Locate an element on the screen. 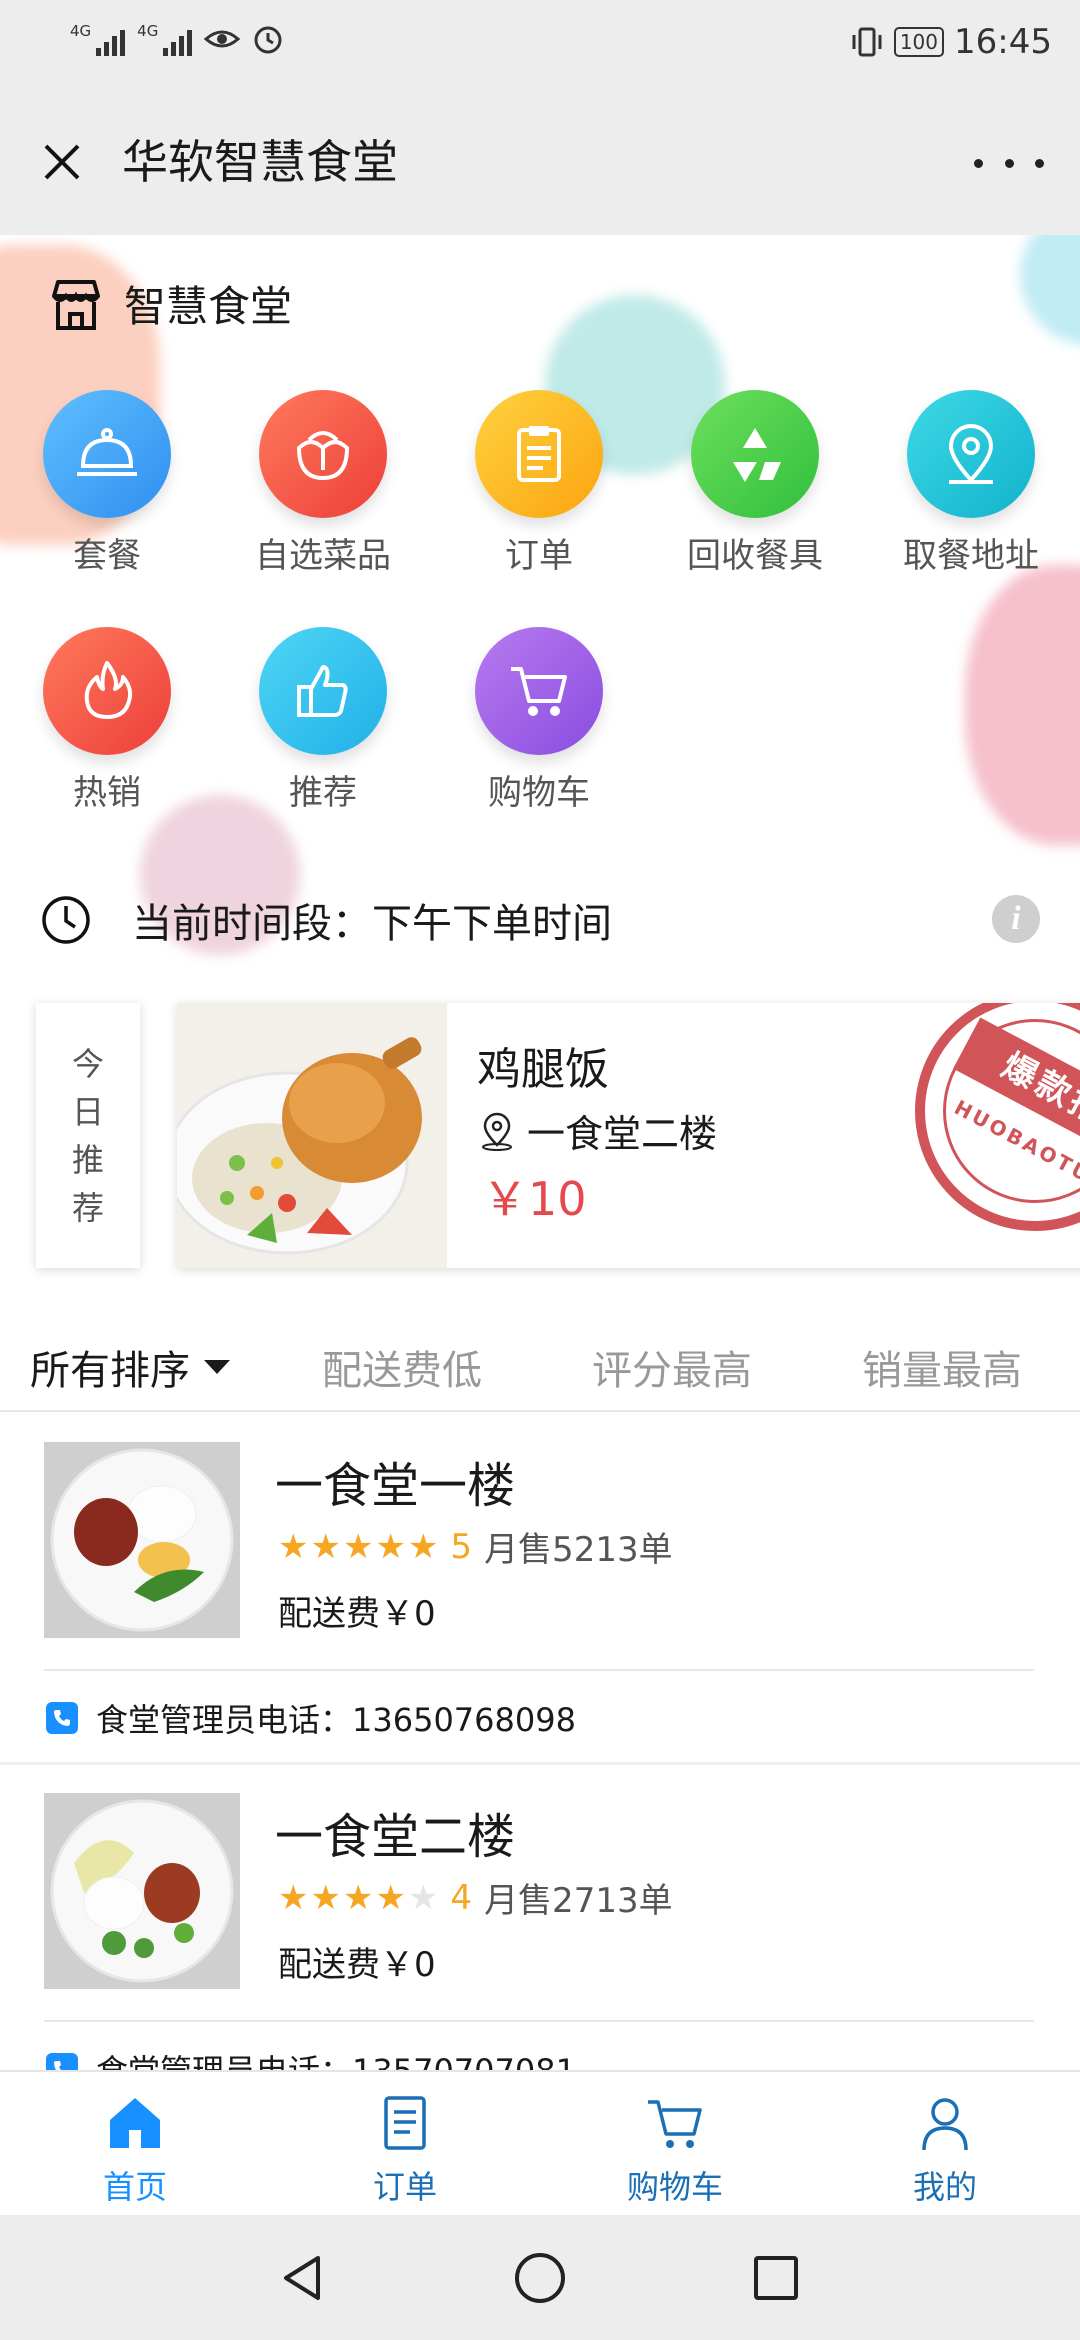  home-nav-icon is located at coordinates (540, 2278).